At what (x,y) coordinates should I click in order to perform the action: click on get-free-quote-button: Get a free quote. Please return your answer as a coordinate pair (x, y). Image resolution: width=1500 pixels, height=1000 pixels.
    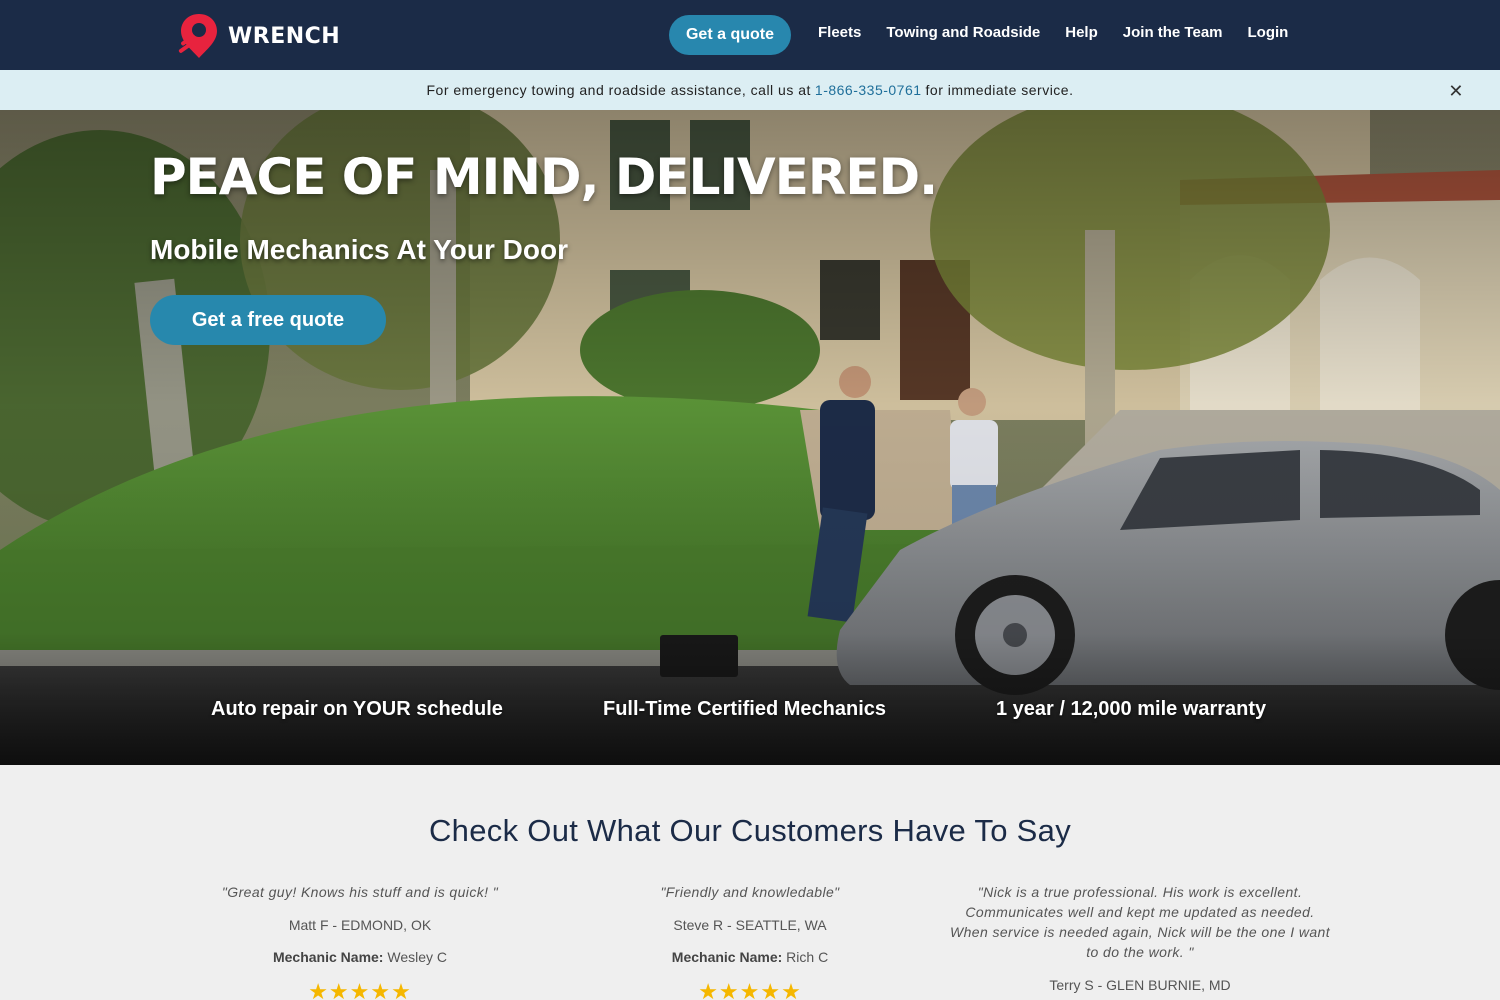
    Looking at the image, I should click on (268, 320).